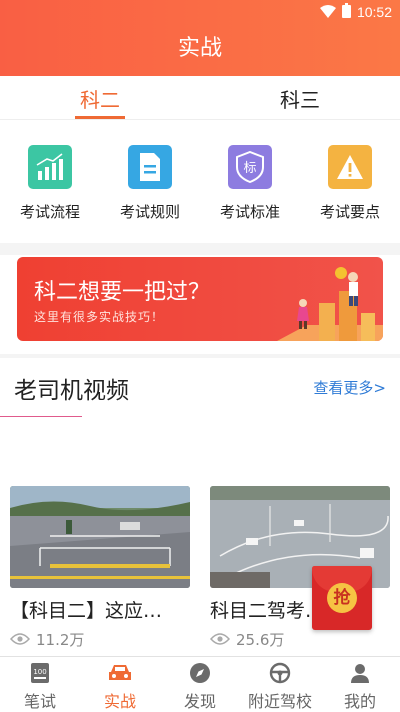  I want to click on nav-label: 我的, so click(359, 701).